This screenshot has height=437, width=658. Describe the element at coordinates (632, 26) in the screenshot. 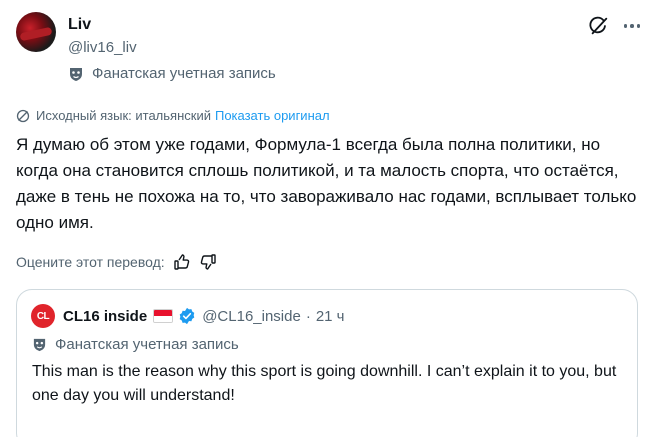

I see `more-icon` at that location.